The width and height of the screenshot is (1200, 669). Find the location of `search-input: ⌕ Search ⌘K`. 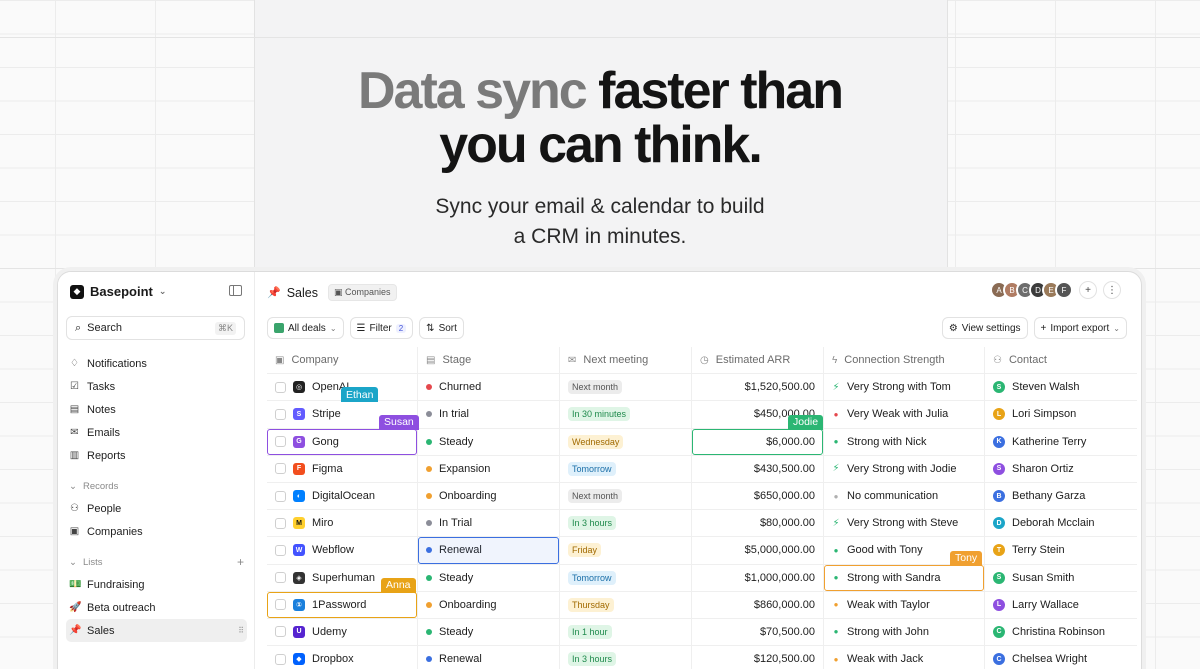

search-input: ⌕ Search ⌘K is located at coordinates (155, 328).